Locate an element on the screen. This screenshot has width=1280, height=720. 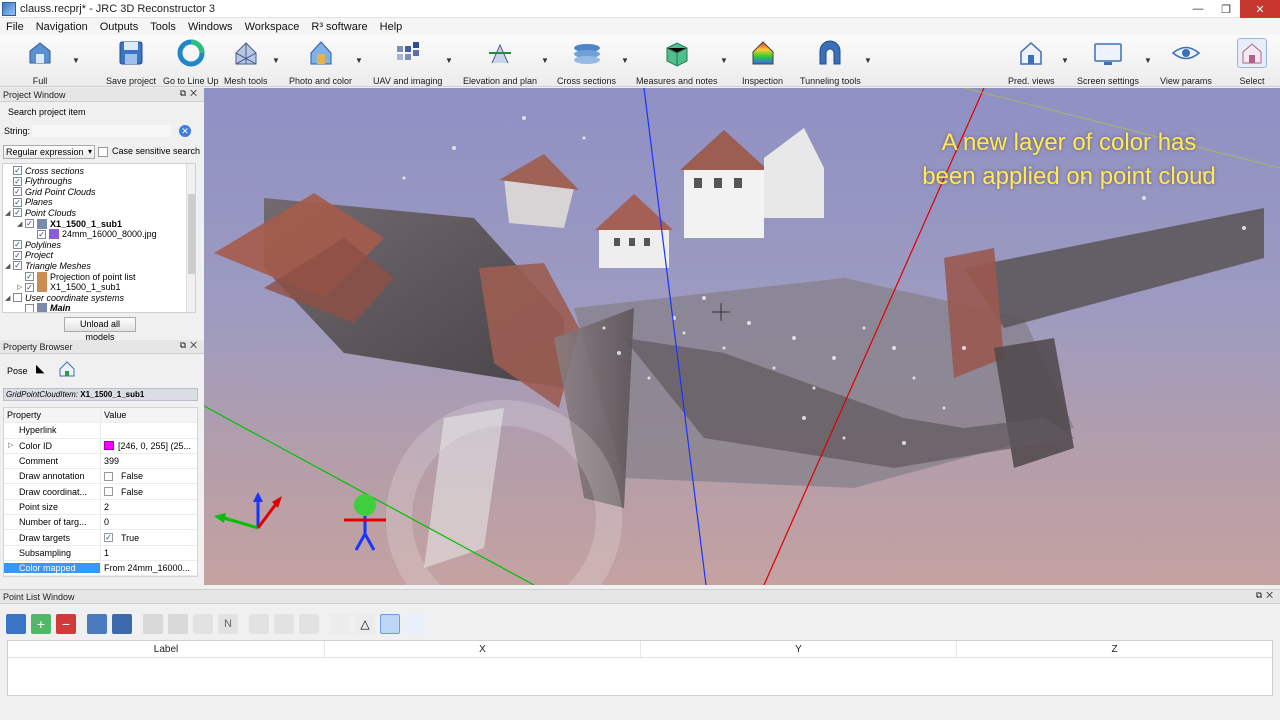
menu-r3-software: R³ software is located at coordinates (339, 27).